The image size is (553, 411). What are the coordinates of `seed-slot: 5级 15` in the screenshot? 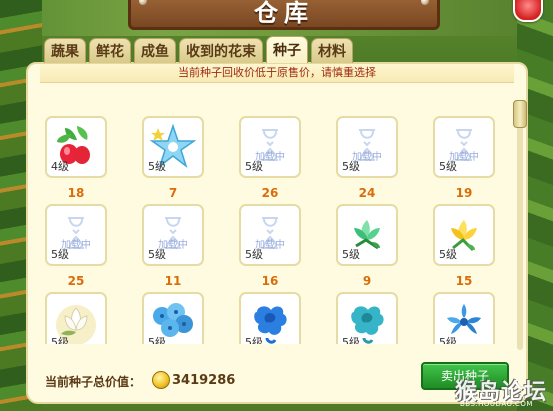 It's located at (464, 247).